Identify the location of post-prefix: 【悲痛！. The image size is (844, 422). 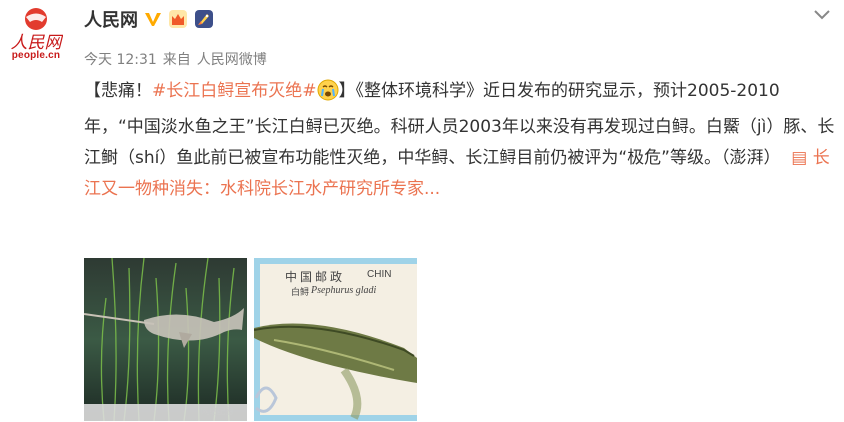
(118, 91).